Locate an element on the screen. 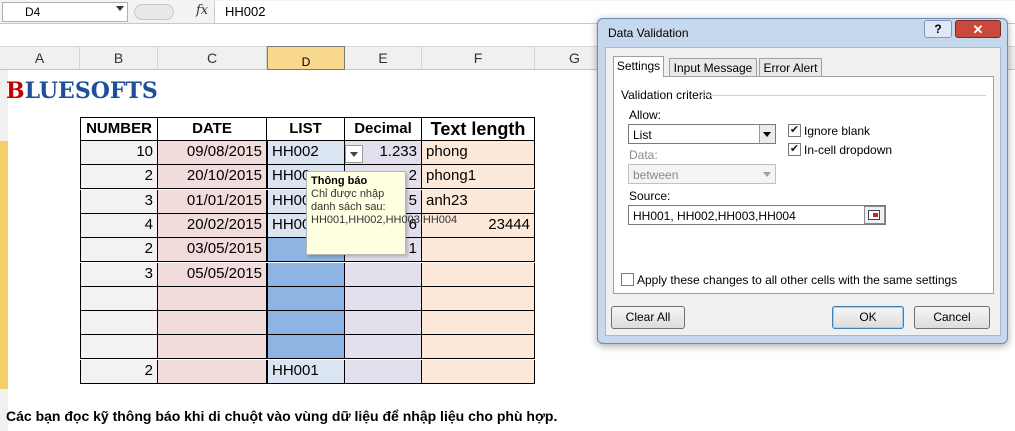 This screenshot has height=431, width=1015. source-value: HH001, HH002,HH003,HH004 is located at coordinates (714, 216).